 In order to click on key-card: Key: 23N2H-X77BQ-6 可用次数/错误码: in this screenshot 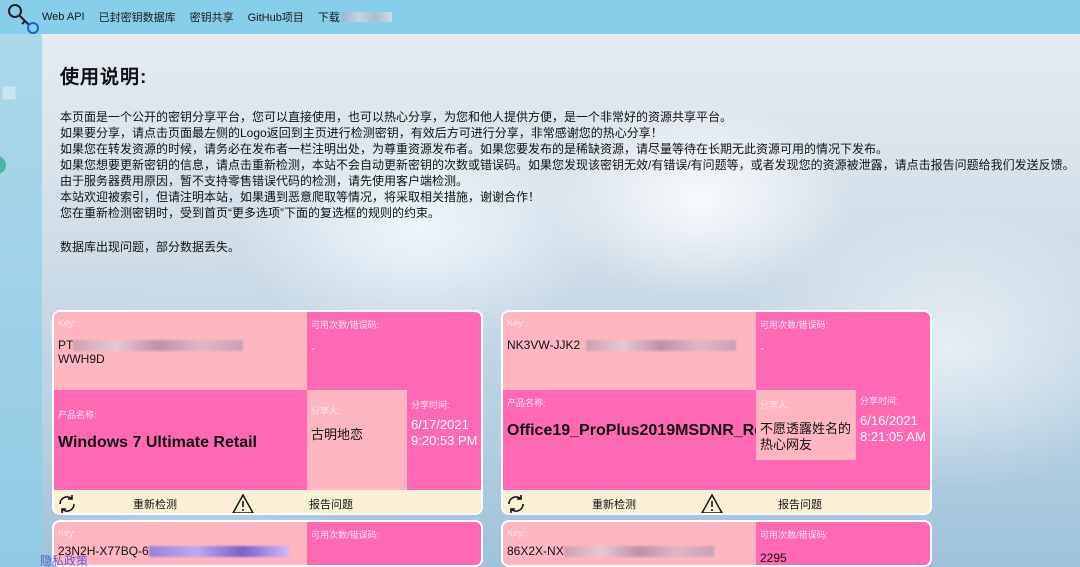, I will do `click(267, 543)`.